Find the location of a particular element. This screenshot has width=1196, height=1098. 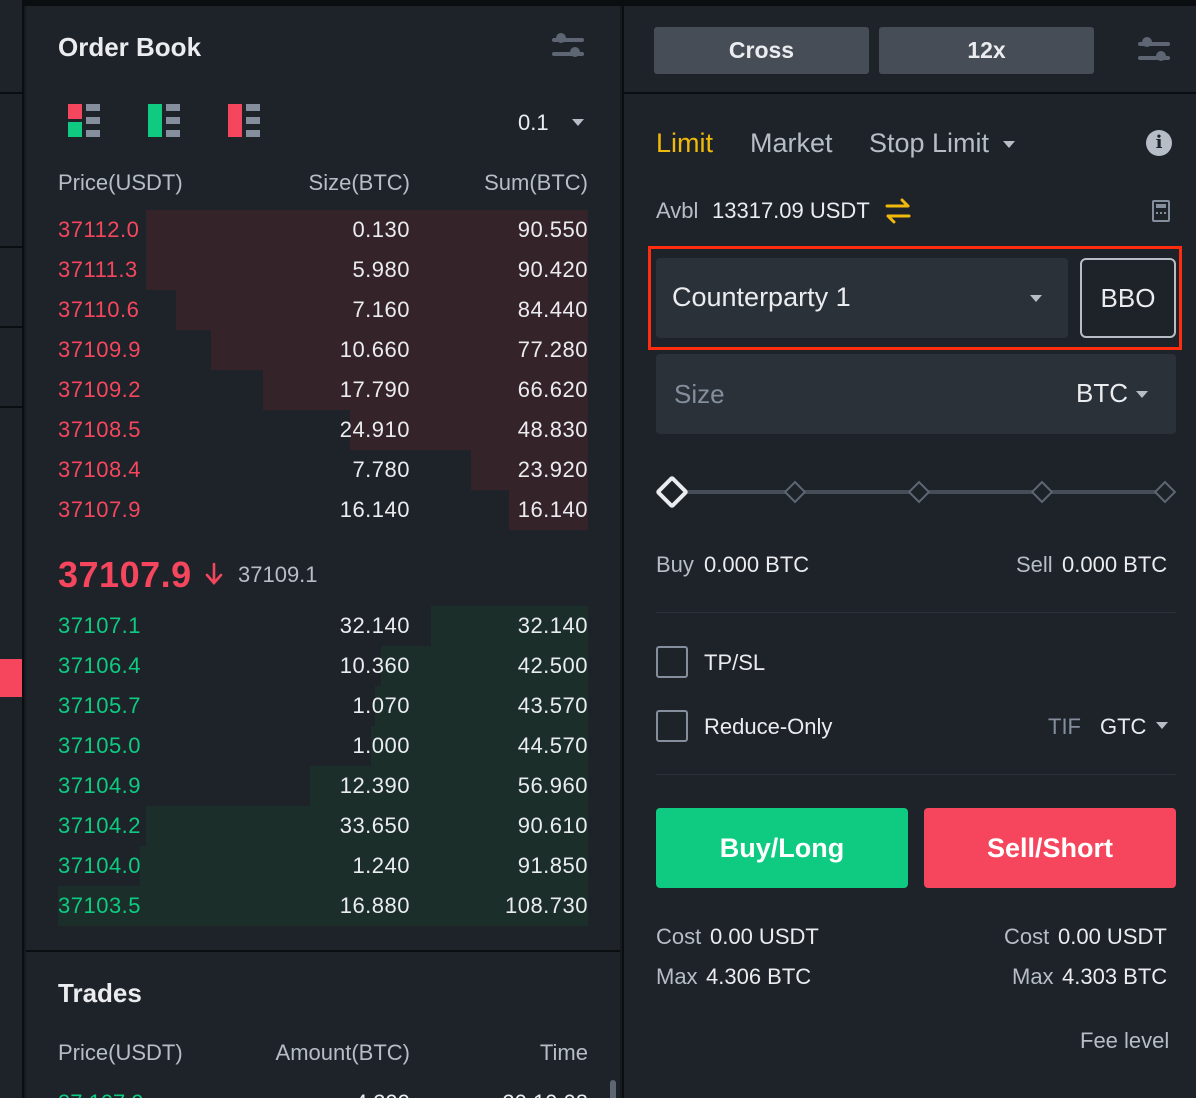

trade-amount: 4.299 is located at coordinates (382, 1094).